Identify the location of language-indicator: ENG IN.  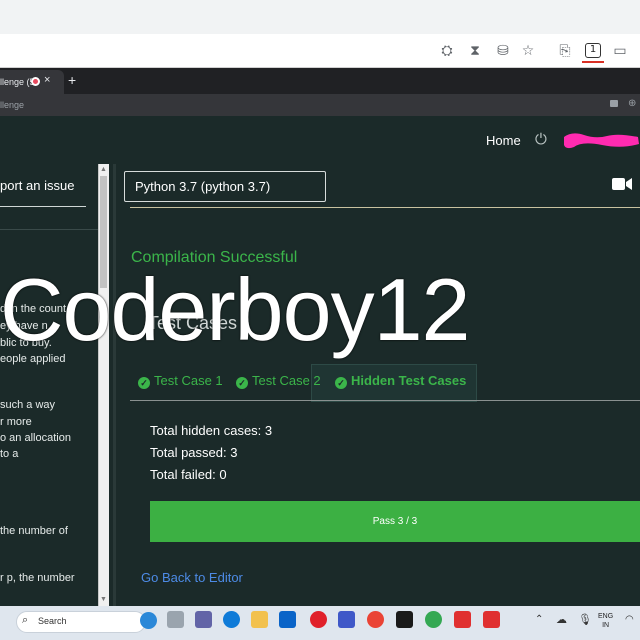
(605, 621).